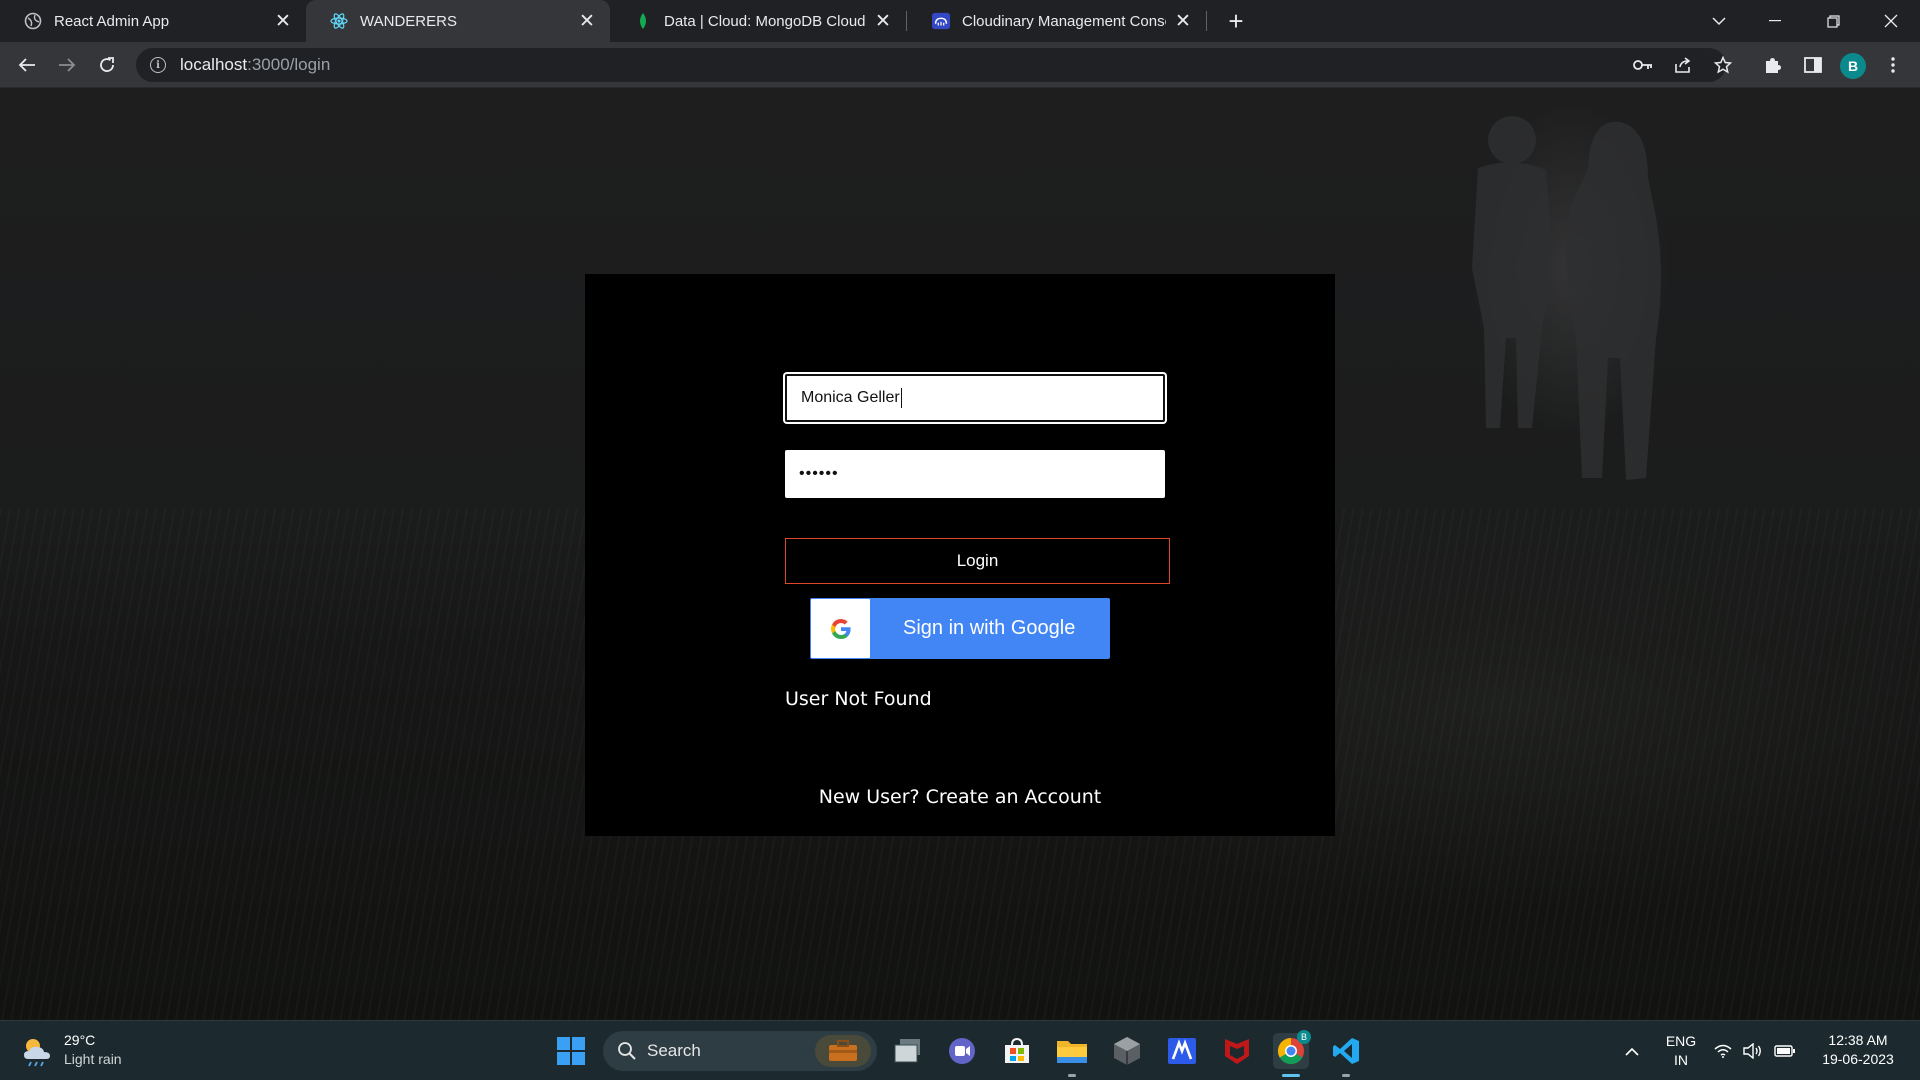 Image resolution: width=1920 pixels, height=1080 pixels. I want to click on wifi-icon, so click(1723, 1051).